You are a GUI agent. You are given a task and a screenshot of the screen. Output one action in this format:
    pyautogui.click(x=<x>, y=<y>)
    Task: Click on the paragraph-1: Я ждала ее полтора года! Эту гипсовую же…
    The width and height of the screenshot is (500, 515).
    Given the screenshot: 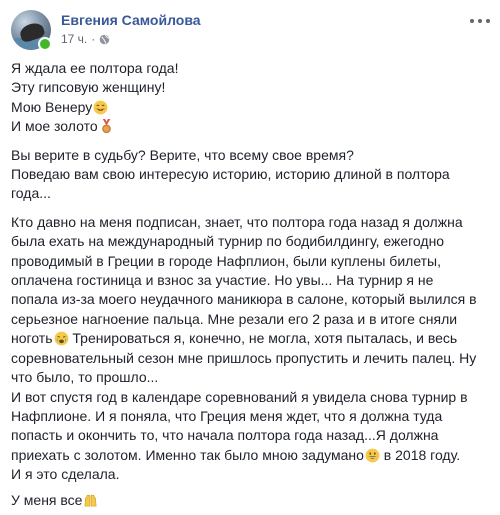 What is the action you would take?
    pyautogui.click(x=95, y=97)
    